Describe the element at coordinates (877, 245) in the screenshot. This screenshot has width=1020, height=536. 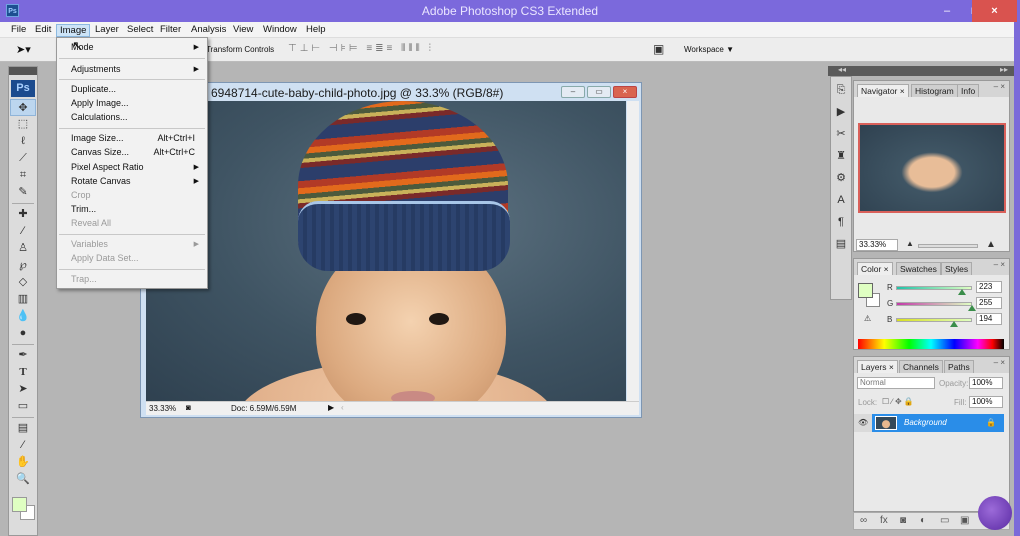
I see `navigator-zoom-field: 33.33%` at that location.